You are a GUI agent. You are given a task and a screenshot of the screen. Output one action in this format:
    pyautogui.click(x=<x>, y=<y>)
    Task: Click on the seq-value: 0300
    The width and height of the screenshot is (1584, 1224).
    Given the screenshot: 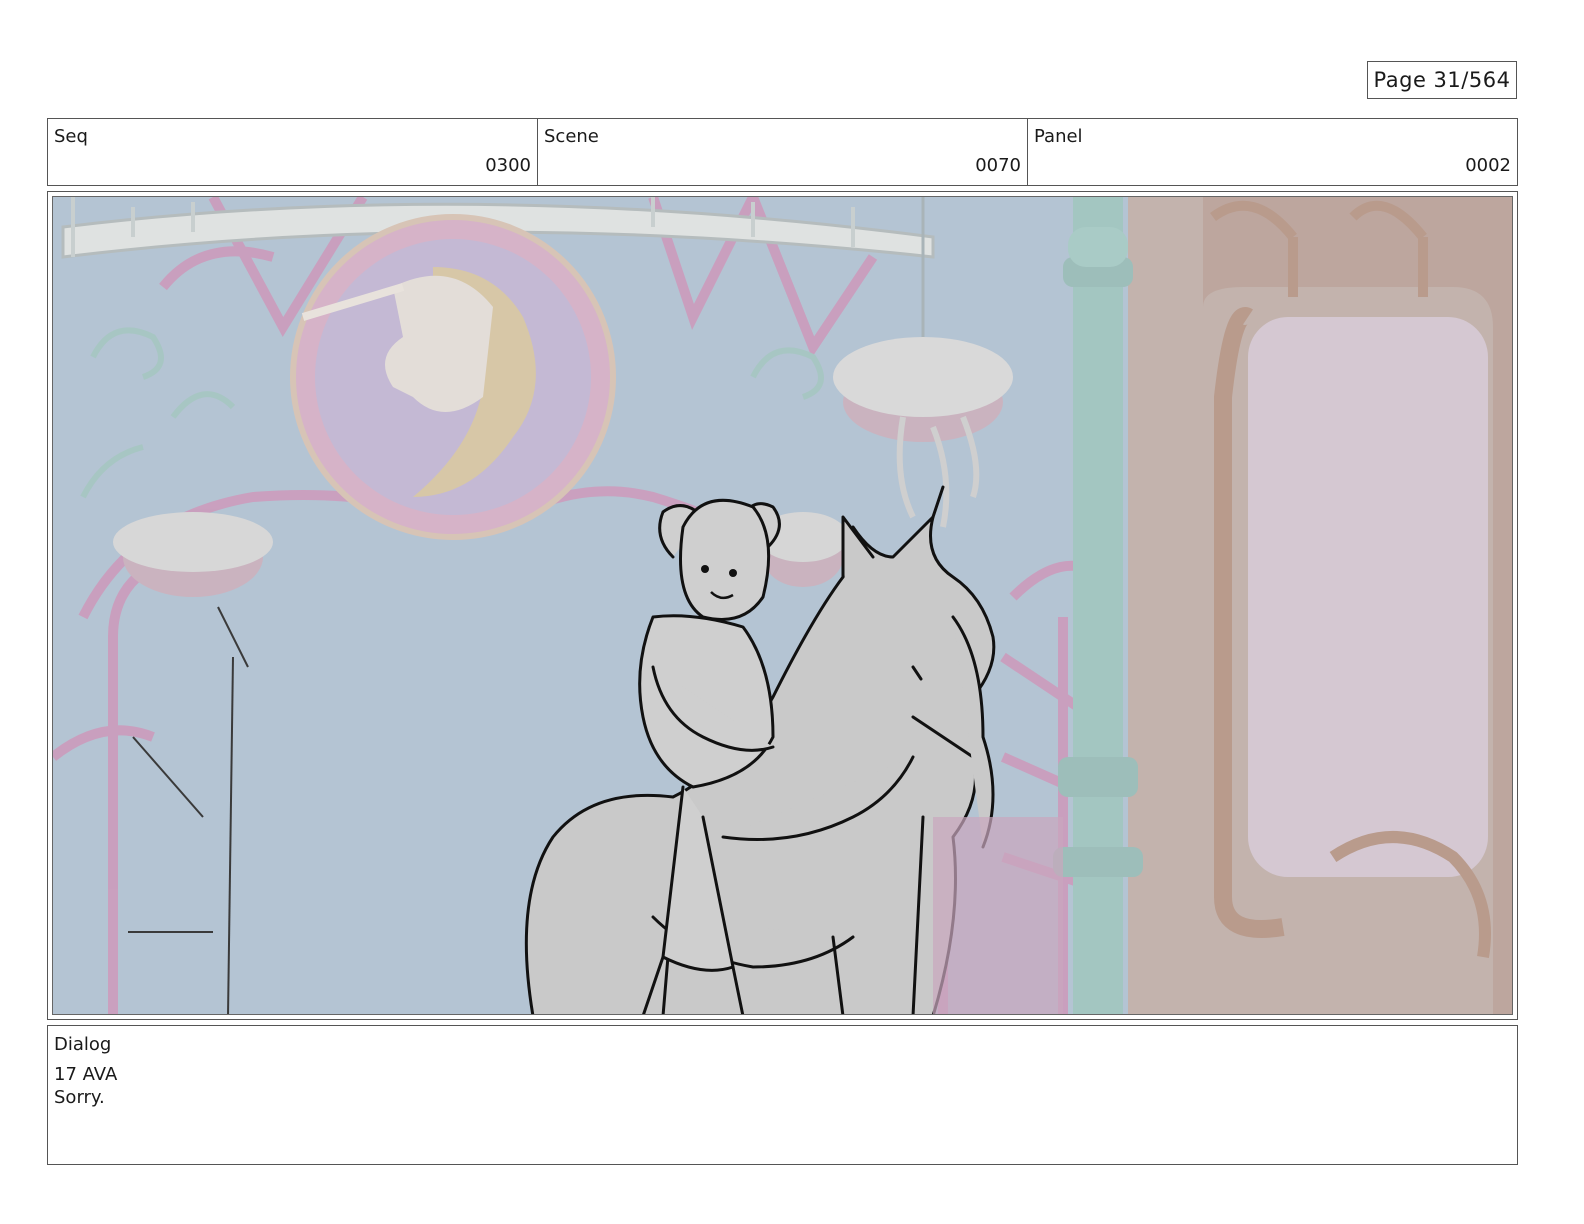 What is the action you would take?
    pyautogui.click(x=508, y=165)
    